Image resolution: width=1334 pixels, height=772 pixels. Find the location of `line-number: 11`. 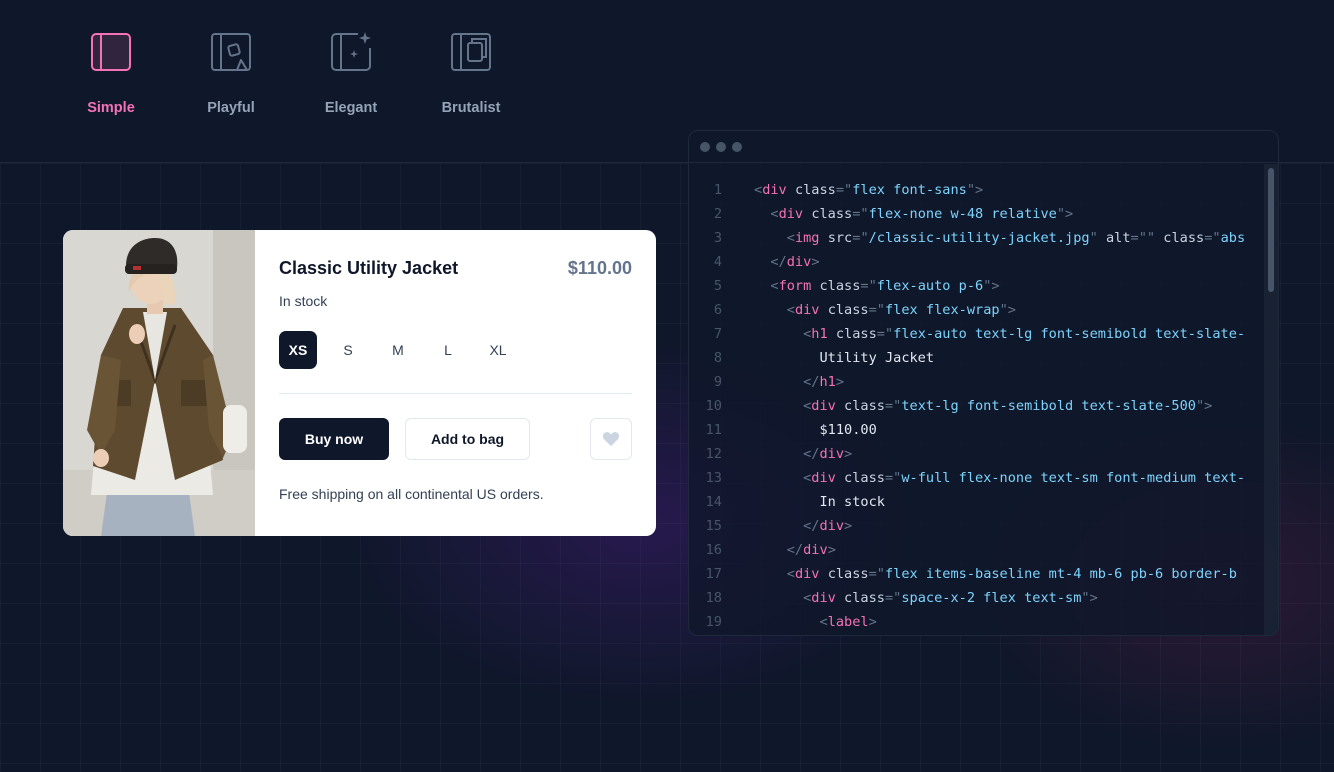

line-number: 11 is located at coordinates (713, 430).